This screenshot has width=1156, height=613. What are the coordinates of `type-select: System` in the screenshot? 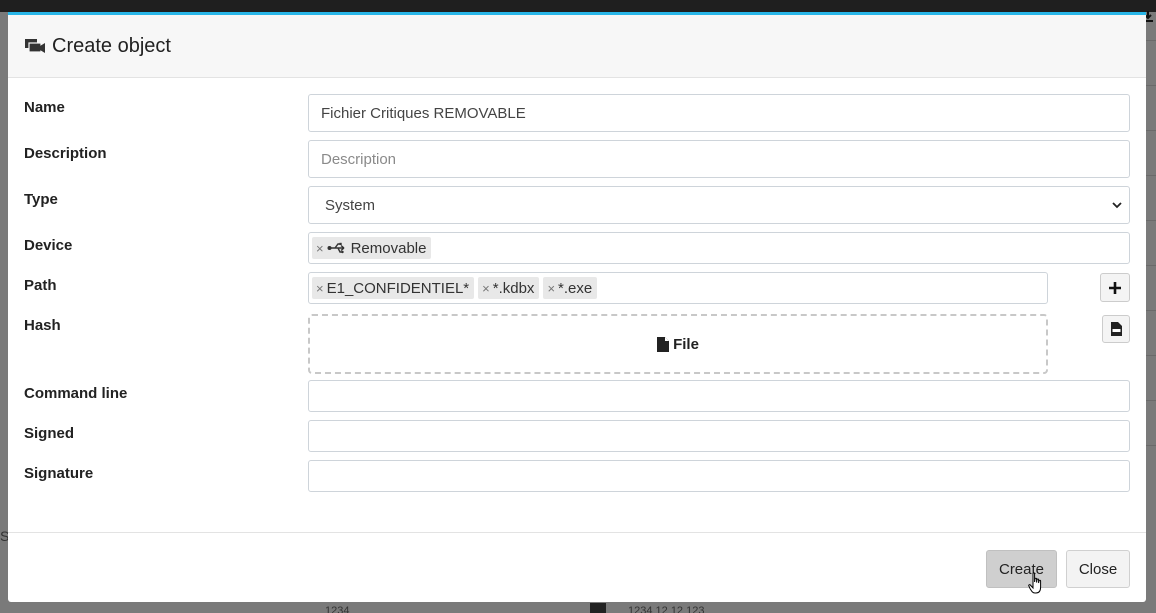 It's located at (719, 205).